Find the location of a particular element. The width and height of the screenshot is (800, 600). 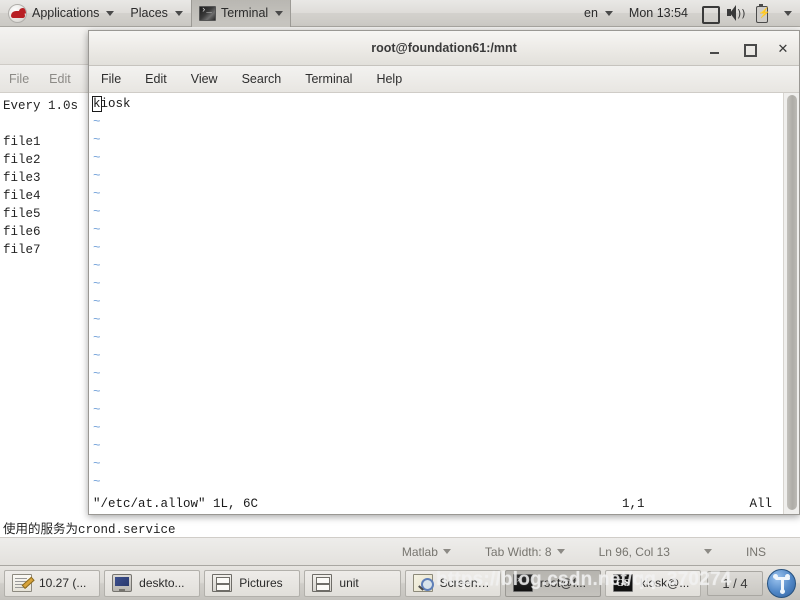

display-icon is located at coordinates (709, 13).